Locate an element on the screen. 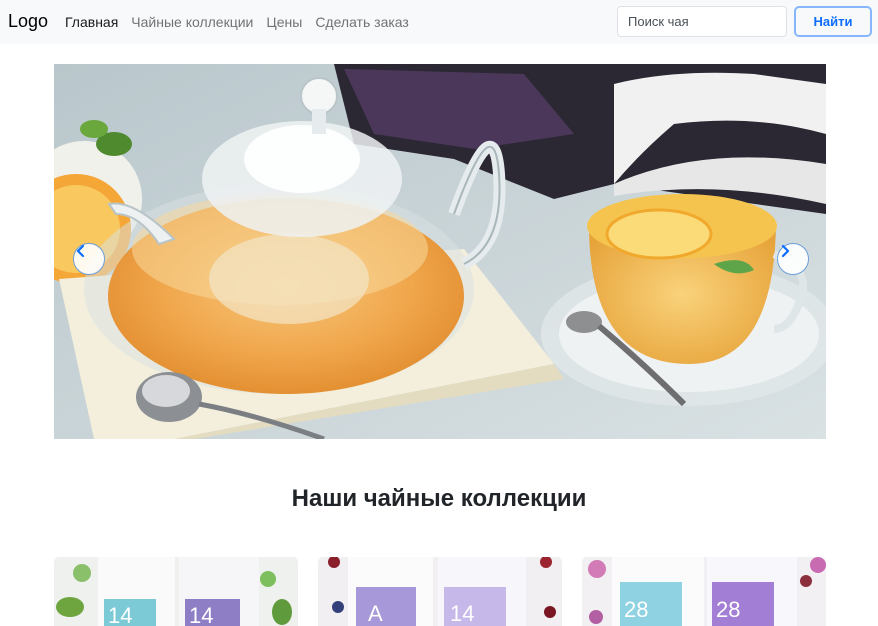  nav-link-collections: Чайные коллекции is located at coordinates (192, 22).